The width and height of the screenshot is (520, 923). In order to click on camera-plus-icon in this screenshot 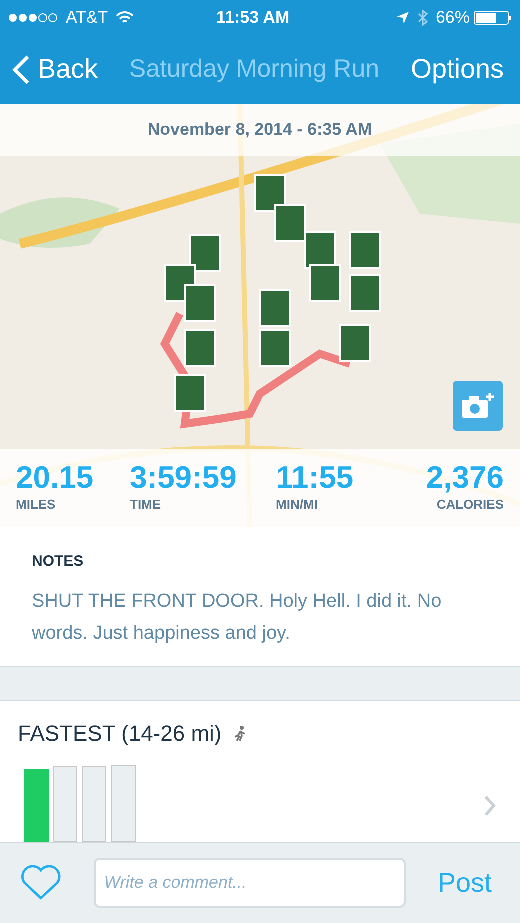, I will do `click(478, 406)`.